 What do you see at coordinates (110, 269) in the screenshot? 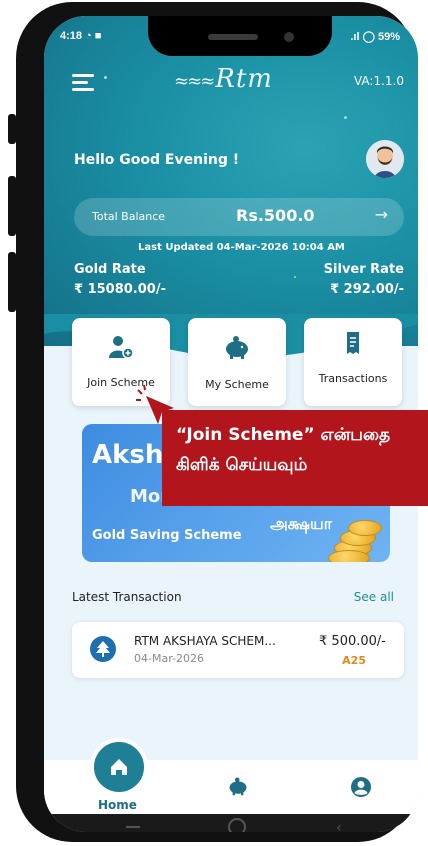
I see `gold-rate-label: Gold Rate` at bounding box center [110, 269].